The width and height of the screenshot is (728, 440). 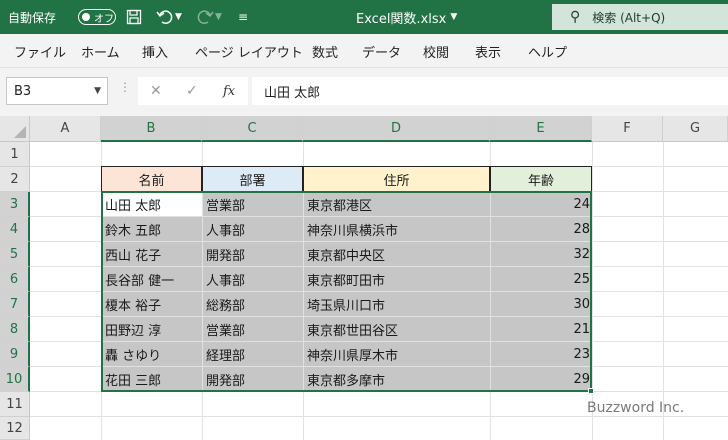 What do you see at coordinates (629, 17) in the screenshot?
I see `search-placeholder: 検索 (Alt+Q)` at bounding box center [629, 17].